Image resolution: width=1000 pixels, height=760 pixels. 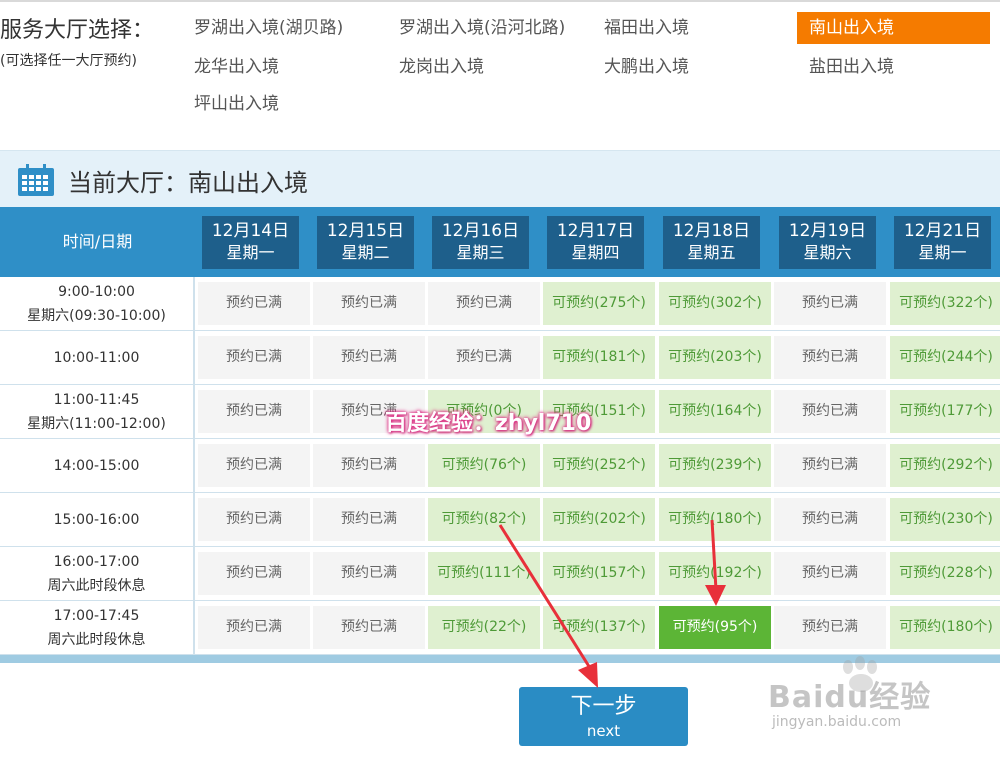 What do you see at coordinates (595, 242) in the screenshot?
I see `date-header: 12月17日 星期四` at bounding box center [595, 242].